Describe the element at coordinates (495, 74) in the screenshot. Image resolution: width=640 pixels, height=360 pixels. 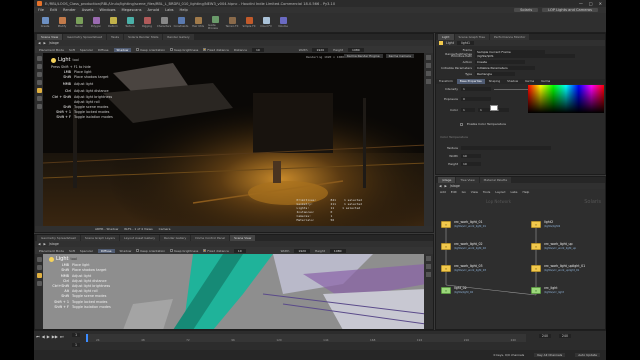
I see `type-menu: Rectangle` at that location.